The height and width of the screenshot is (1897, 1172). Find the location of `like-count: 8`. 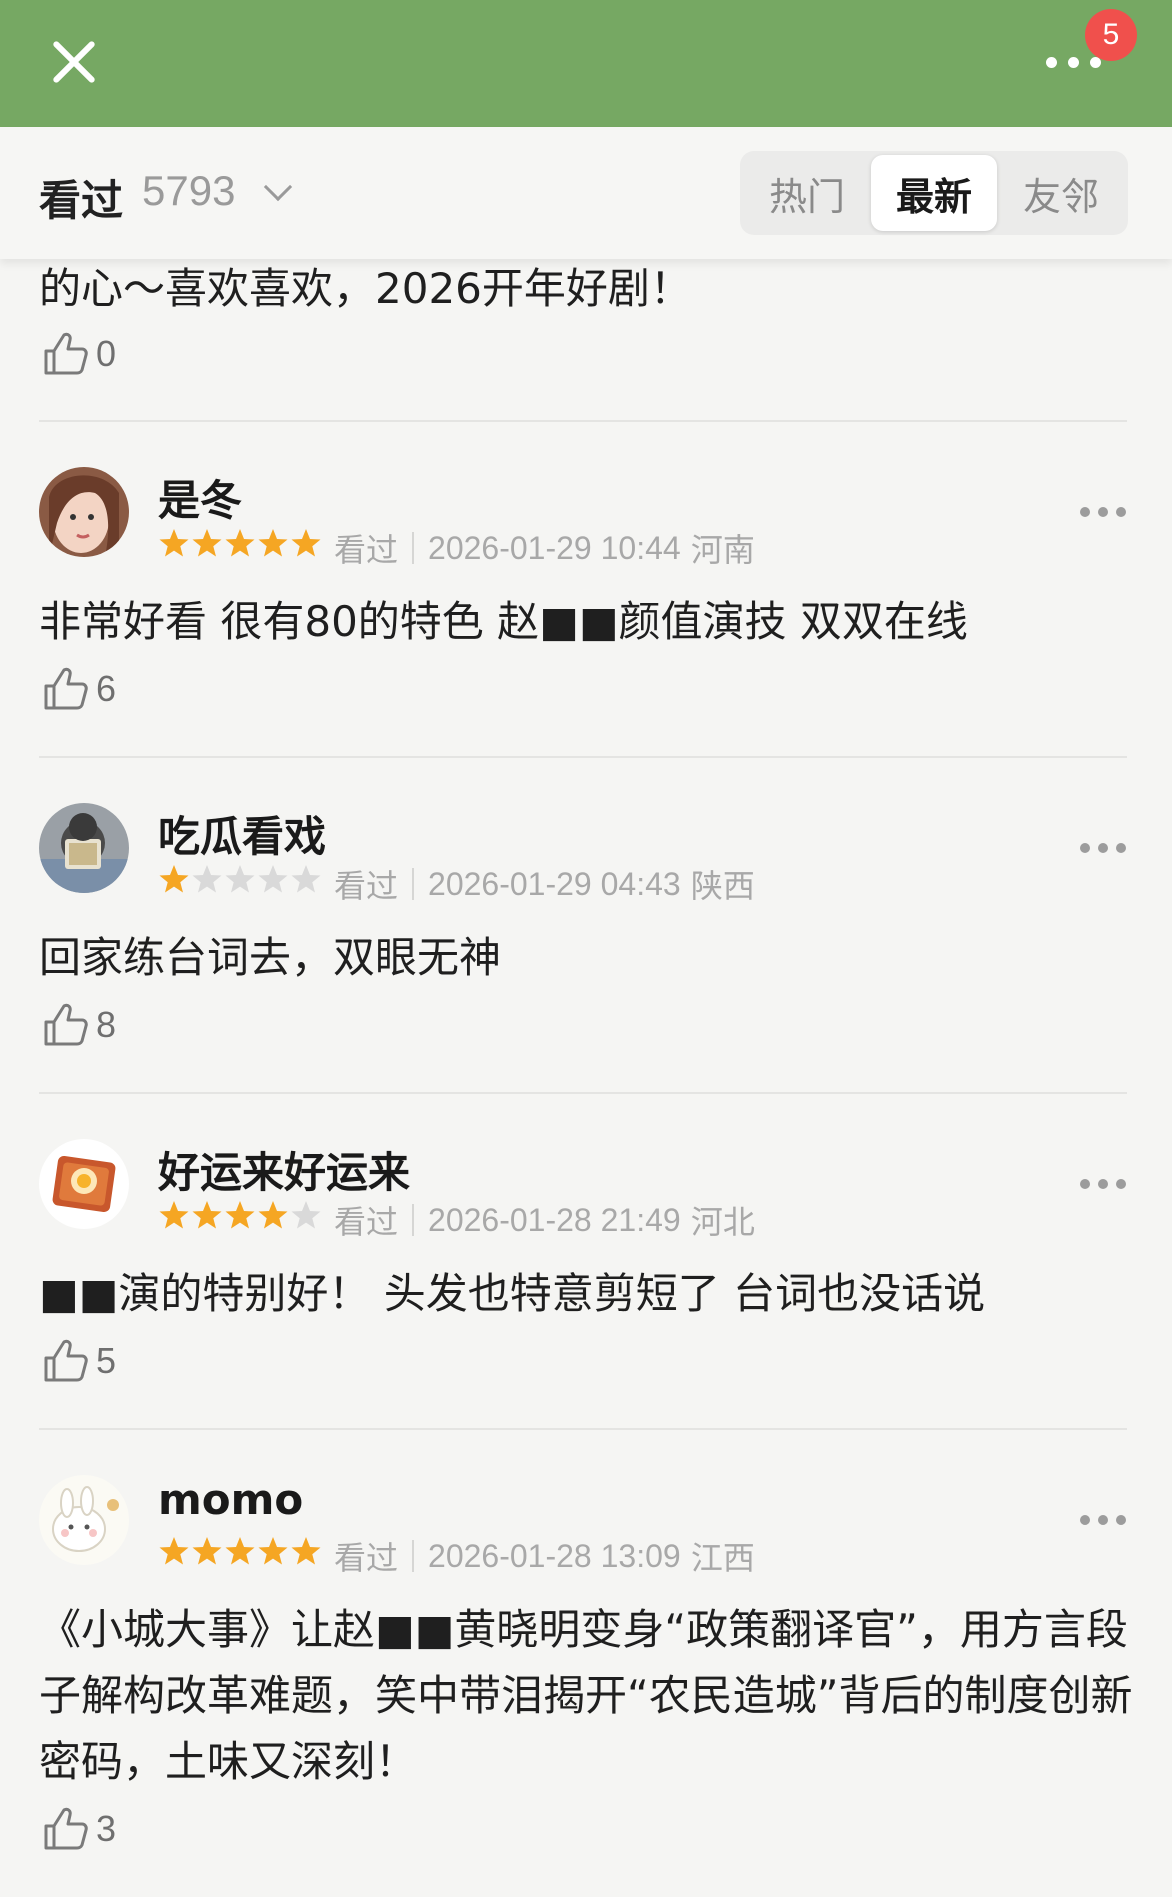

like-count: 8 is located at coordinates (106, 1024).